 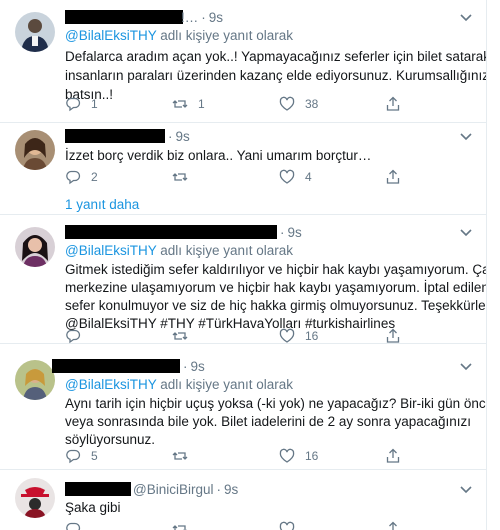 I want to click on like-button: 4, so click(x=295, y=177).